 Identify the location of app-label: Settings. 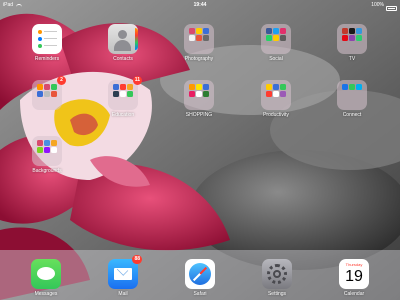
(277, 294).